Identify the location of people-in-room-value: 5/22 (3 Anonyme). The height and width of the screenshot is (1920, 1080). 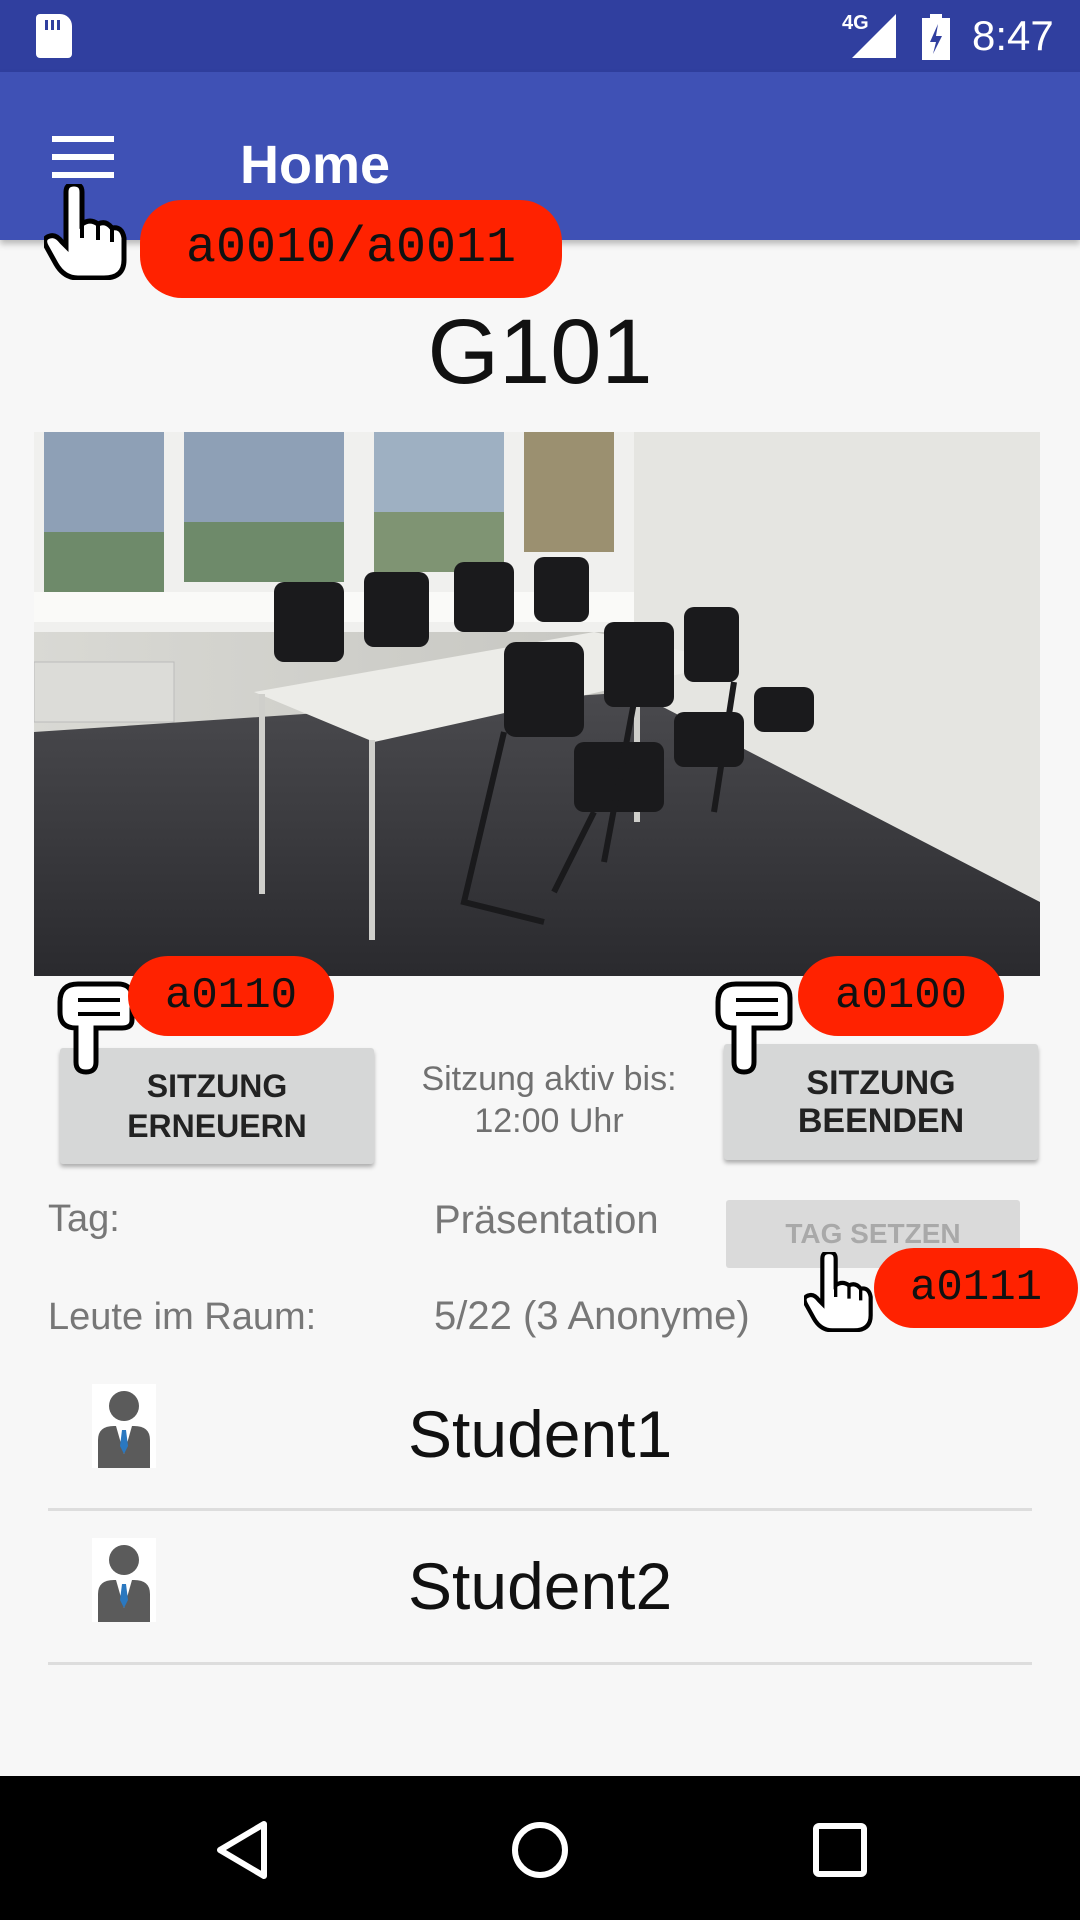
(592, 1316).